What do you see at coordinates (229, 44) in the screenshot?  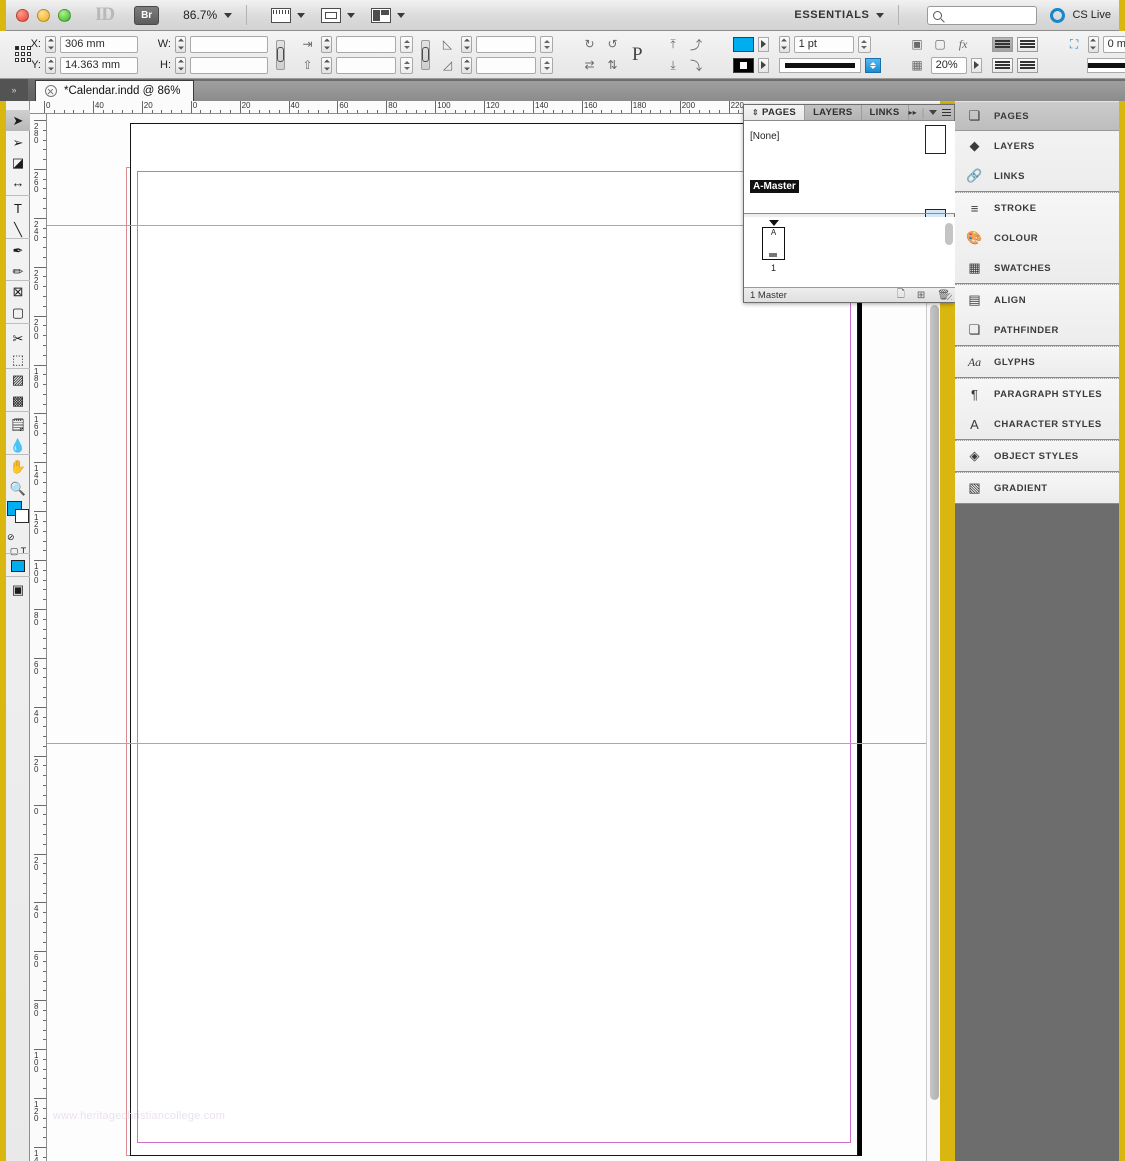 I see `w-field` at bounding box center [229, 44].